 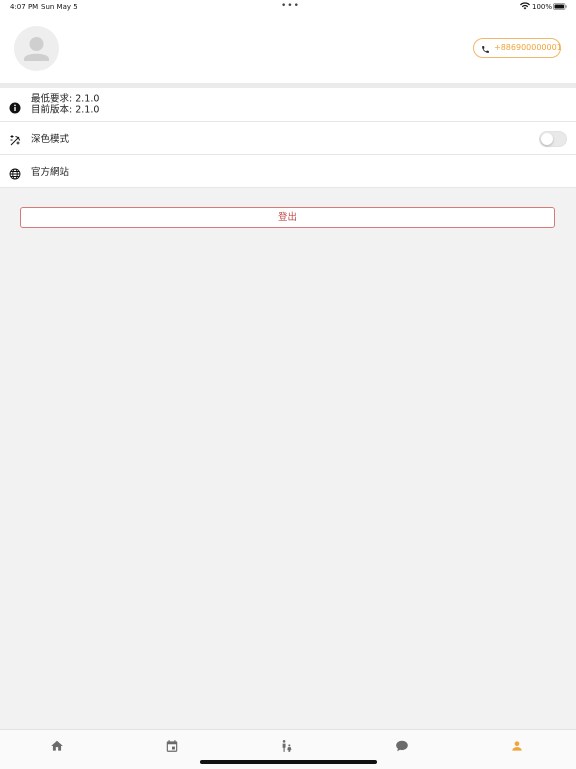 I want to click on dark-mode-row: 深色模式, so click(x=288, y=138).